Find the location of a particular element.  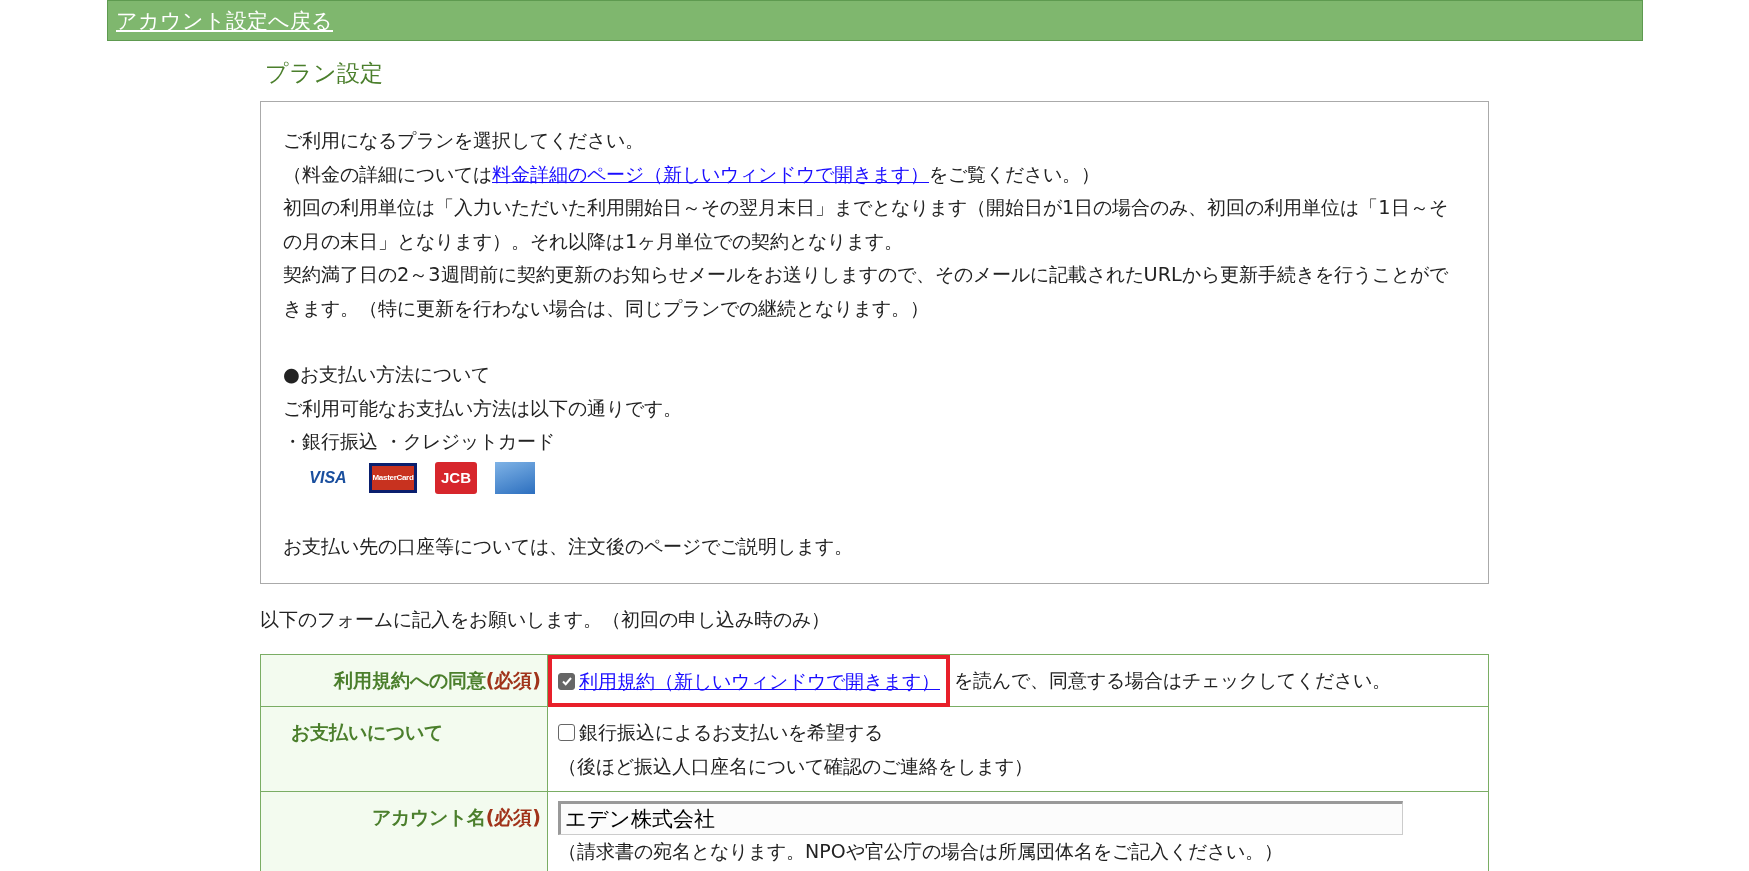

fee-text: （料金の詳細については料金詳細のページ（新しいウィンドウで開きます）をご覧ください。） is located at coordinates (692, 174).